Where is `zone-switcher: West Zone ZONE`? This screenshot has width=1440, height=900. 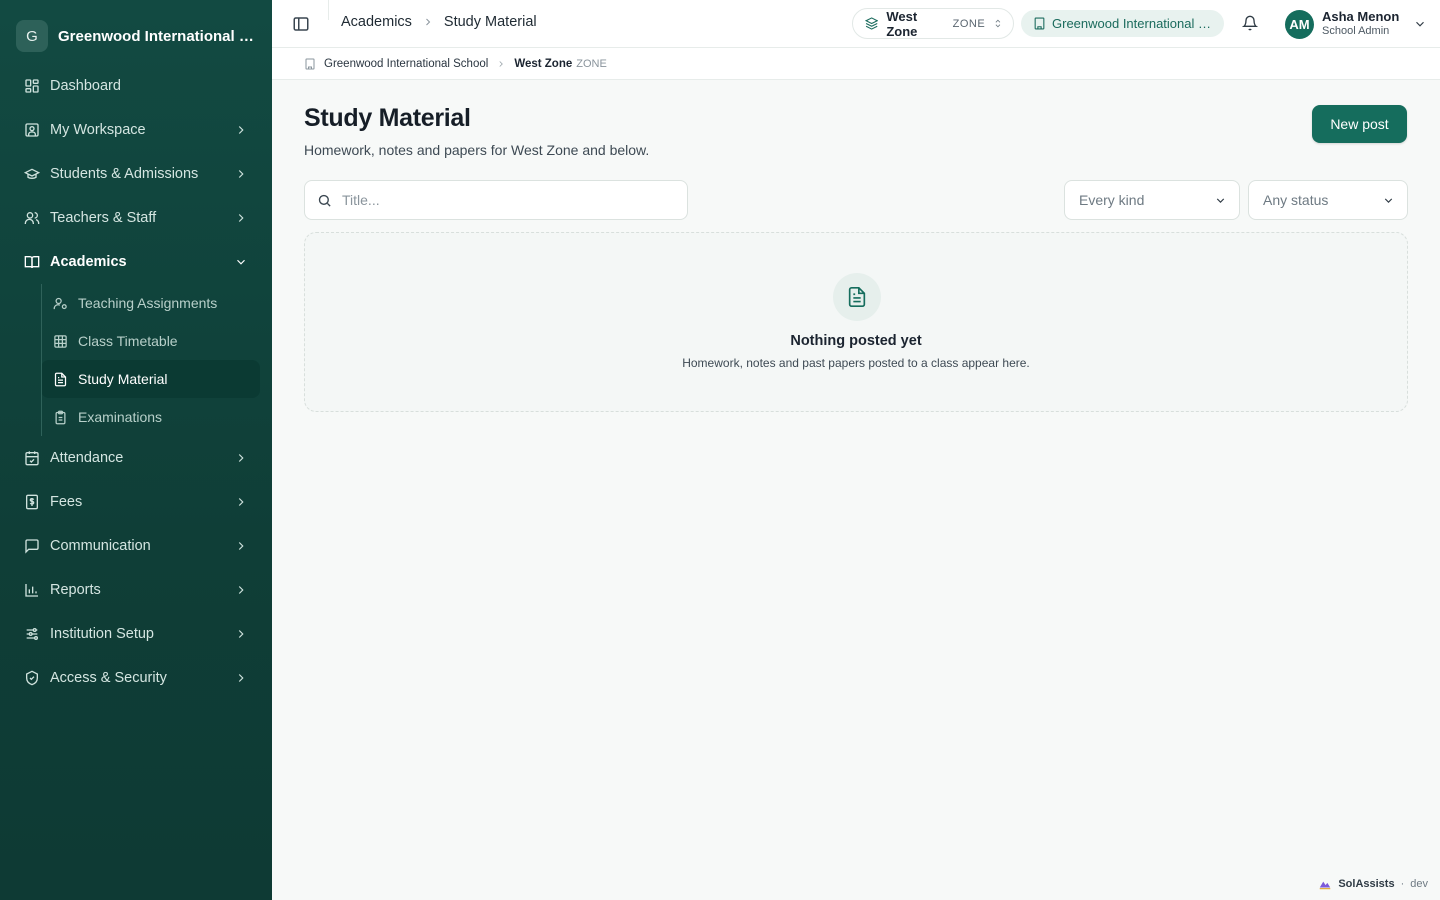
zone-switcher: West Zone ZONE is located at coordinates (933, 23).